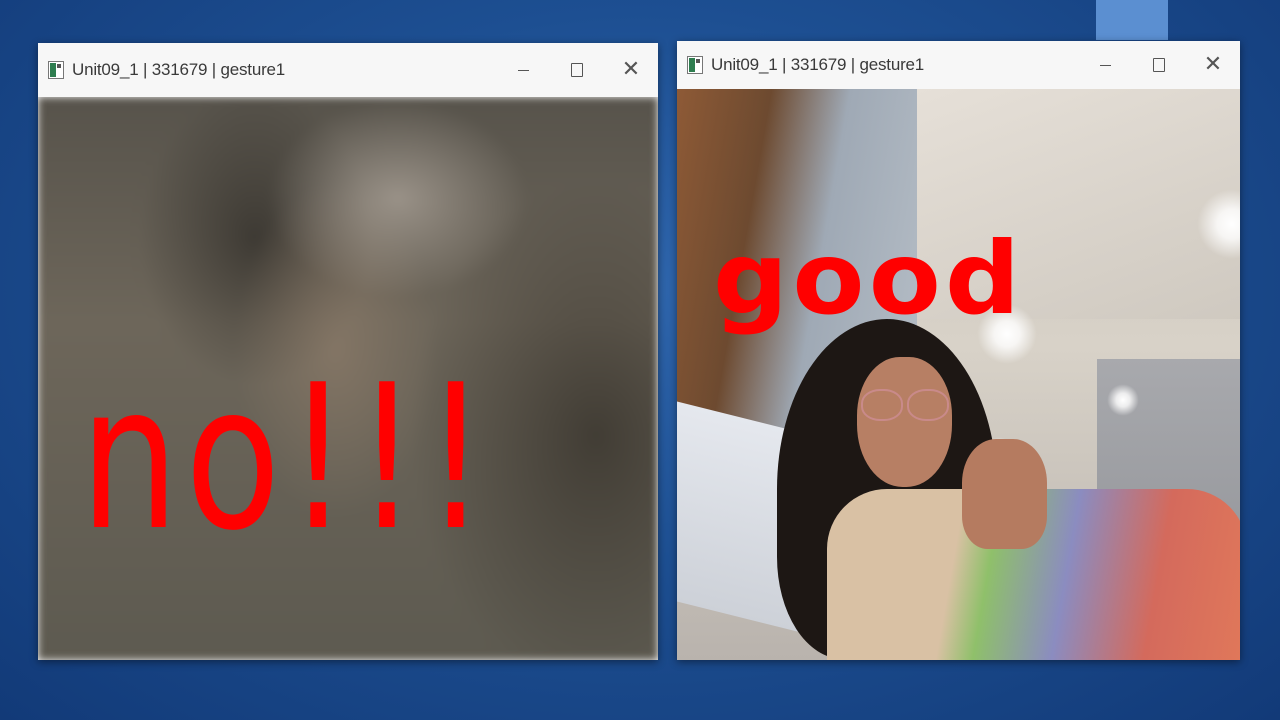 The height and width of the screenshot is (720, 1280). What do you see at coordinates (1123, 400) in the screenshot?
I see `ceiling-light` at bounding box center [1123, 400].